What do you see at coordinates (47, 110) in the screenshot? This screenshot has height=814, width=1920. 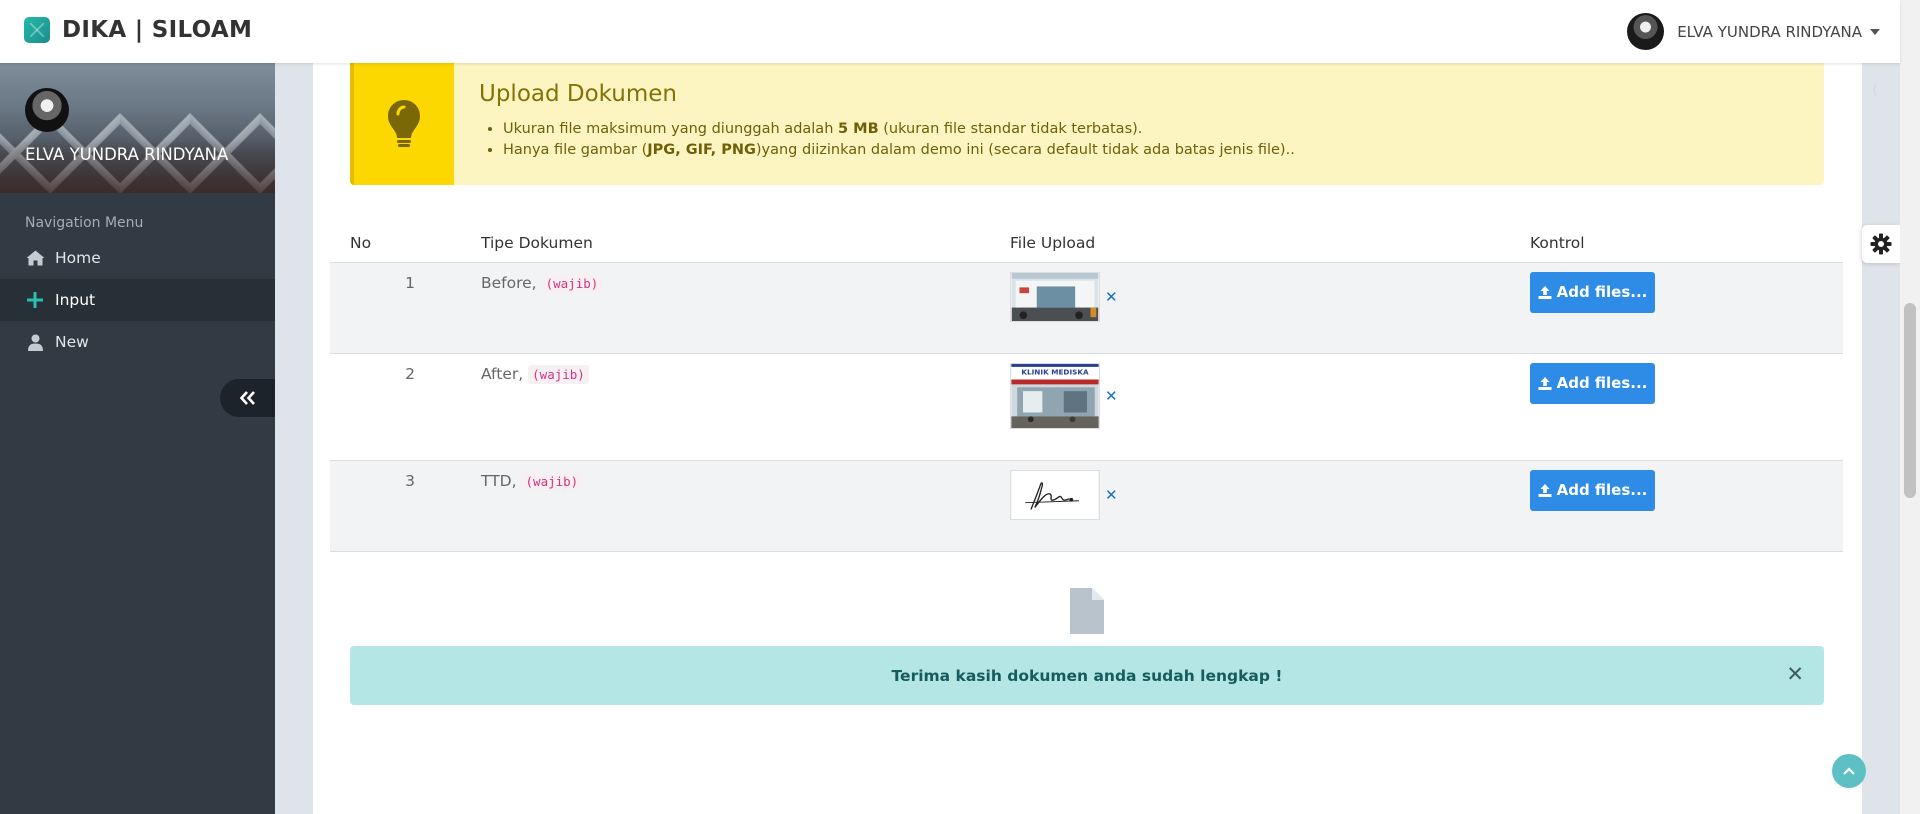 I see `profile-avatar` at bounding box center [47, 110].